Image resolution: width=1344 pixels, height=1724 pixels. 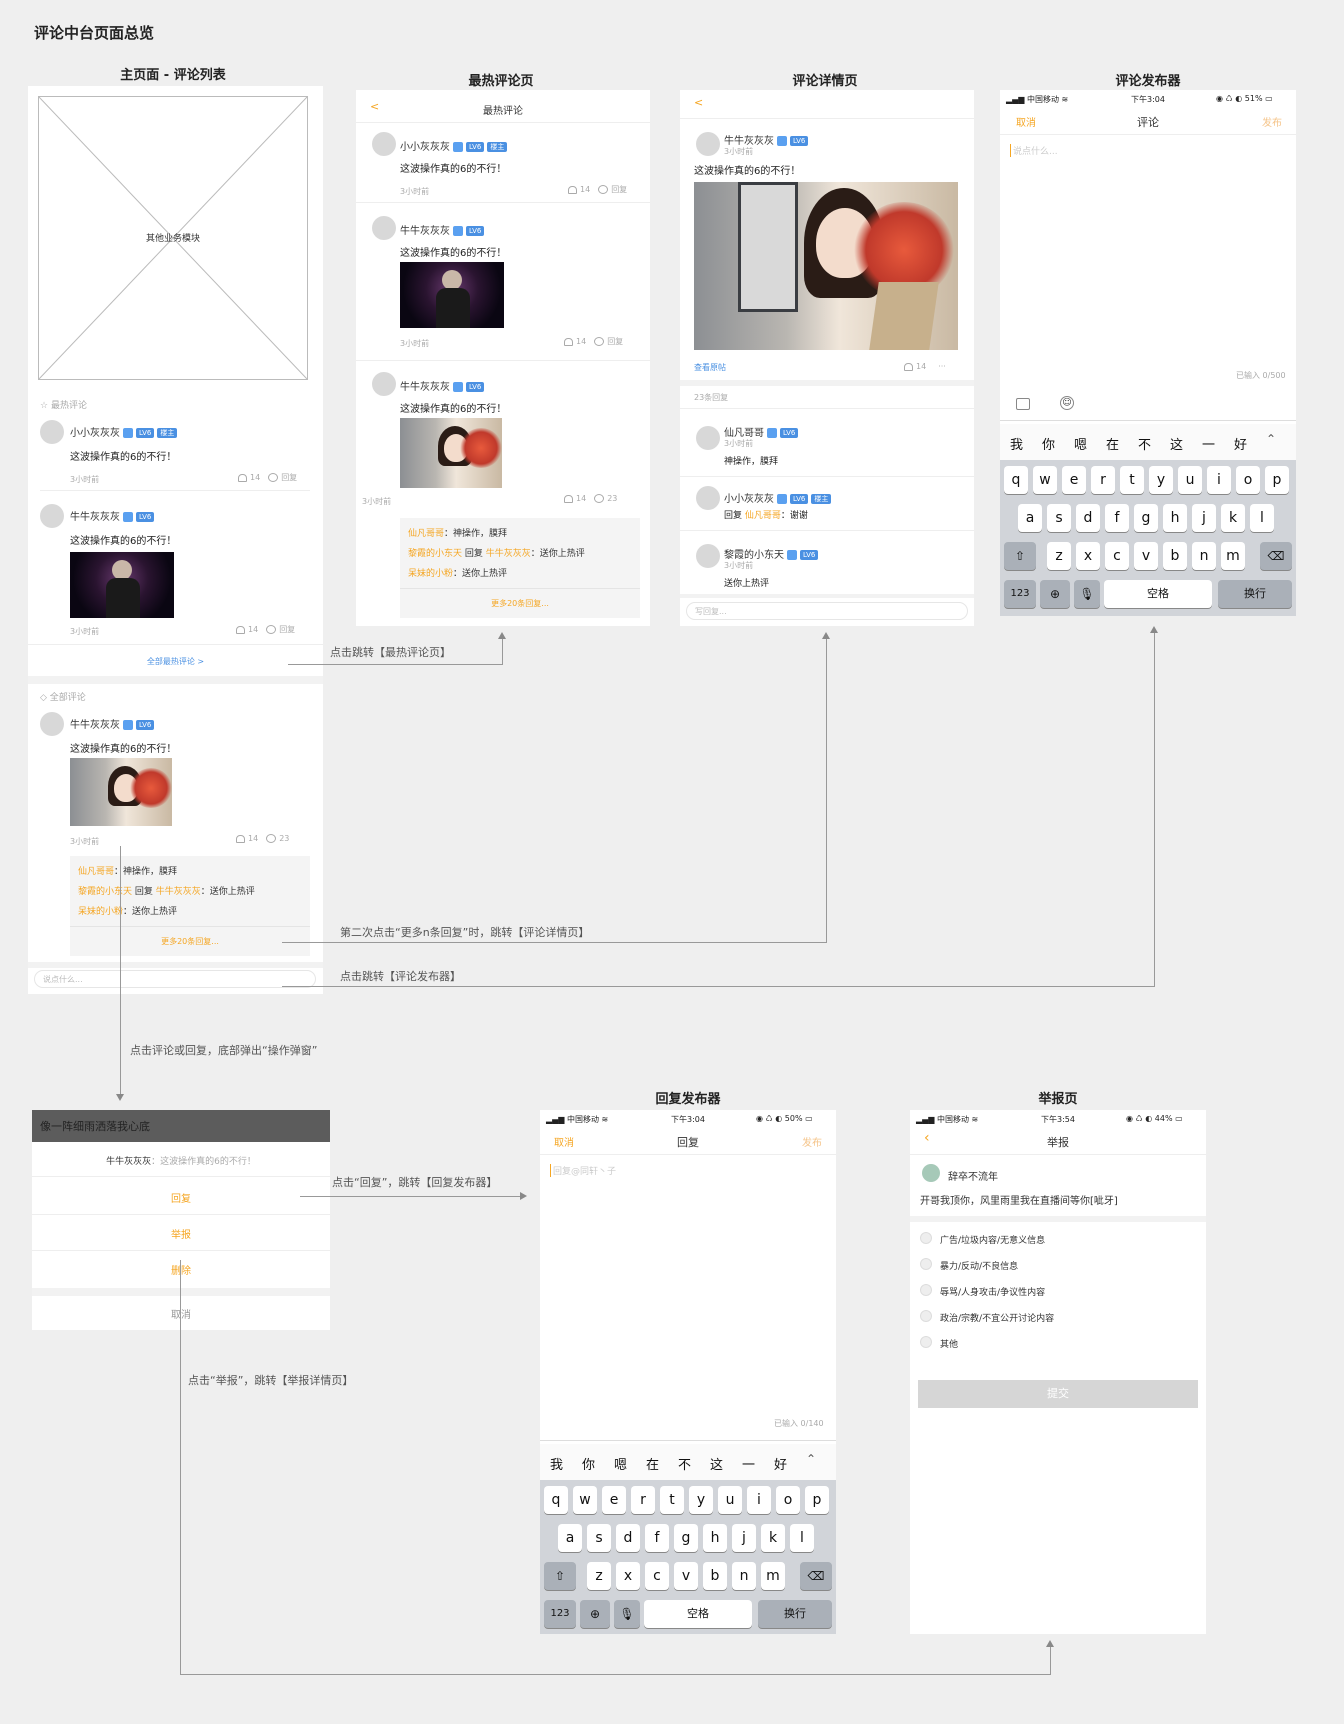 I want to click on key-q: q, so click(x=556, y=1500).